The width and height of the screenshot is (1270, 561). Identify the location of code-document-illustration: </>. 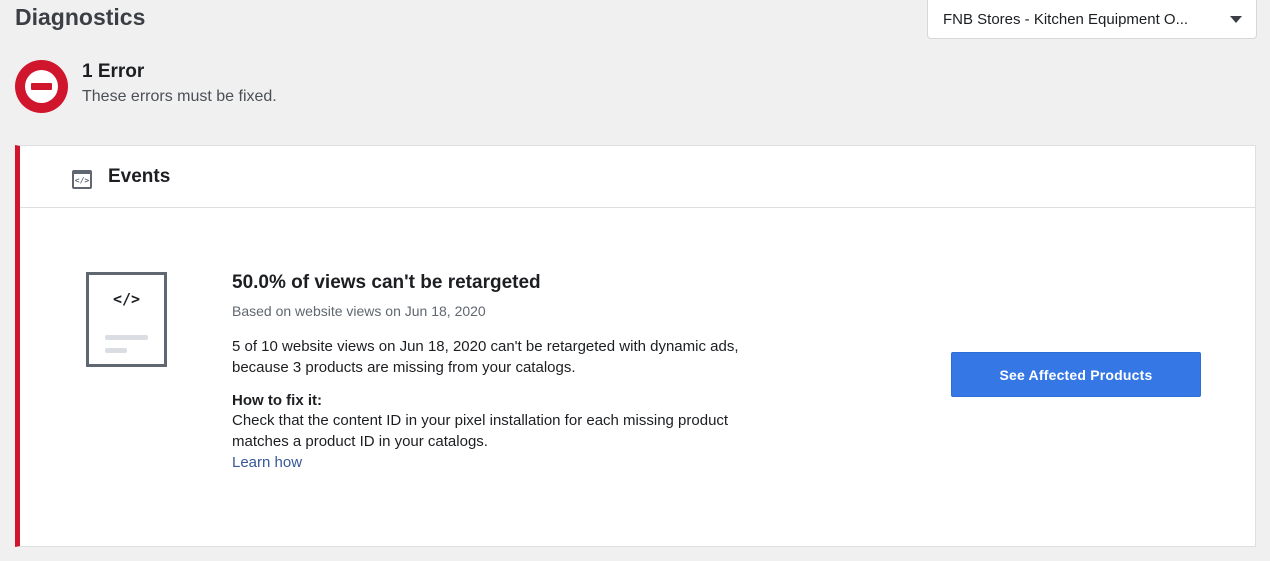
(126, 319).